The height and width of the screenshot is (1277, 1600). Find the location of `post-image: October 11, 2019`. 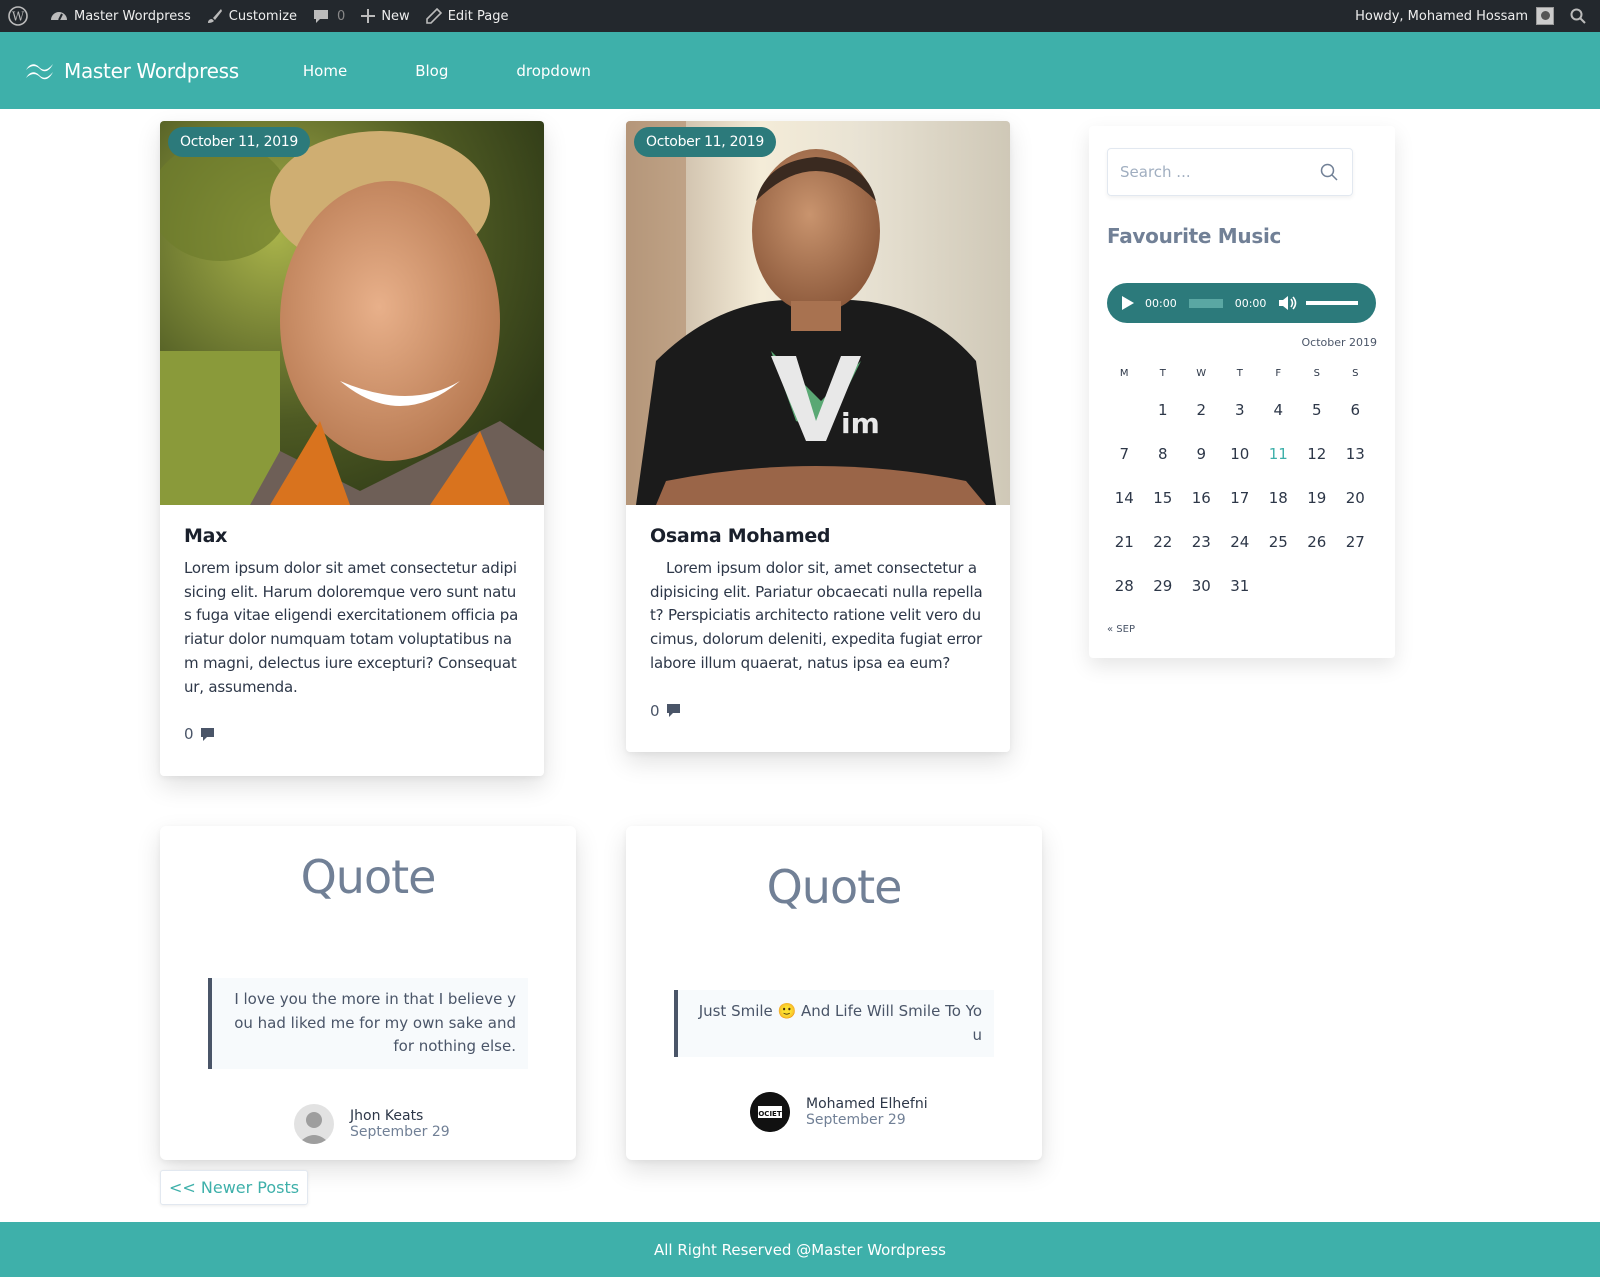

post-image: October 11, 2019 is located at coordinates (352, 313).